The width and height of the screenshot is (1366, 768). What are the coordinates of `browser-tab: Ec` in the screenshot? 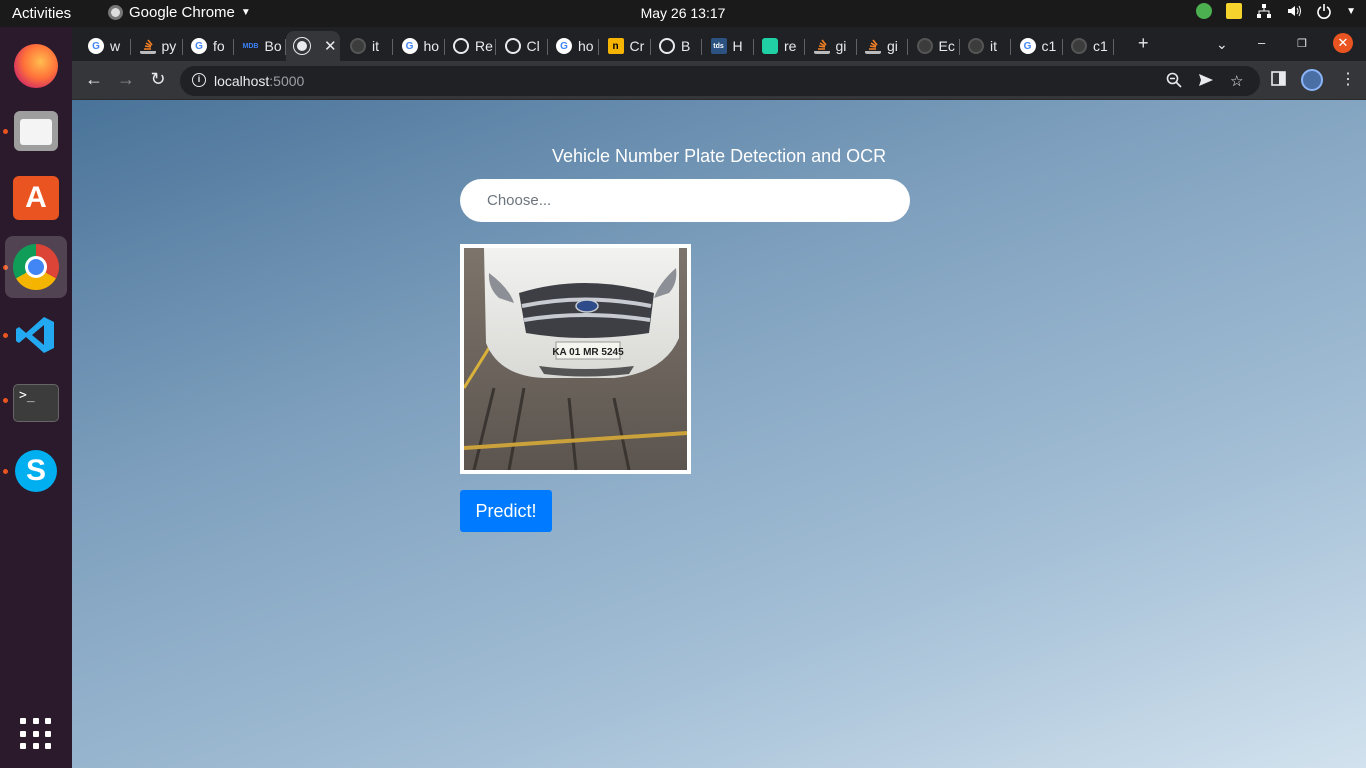 It's located at (934, 46).